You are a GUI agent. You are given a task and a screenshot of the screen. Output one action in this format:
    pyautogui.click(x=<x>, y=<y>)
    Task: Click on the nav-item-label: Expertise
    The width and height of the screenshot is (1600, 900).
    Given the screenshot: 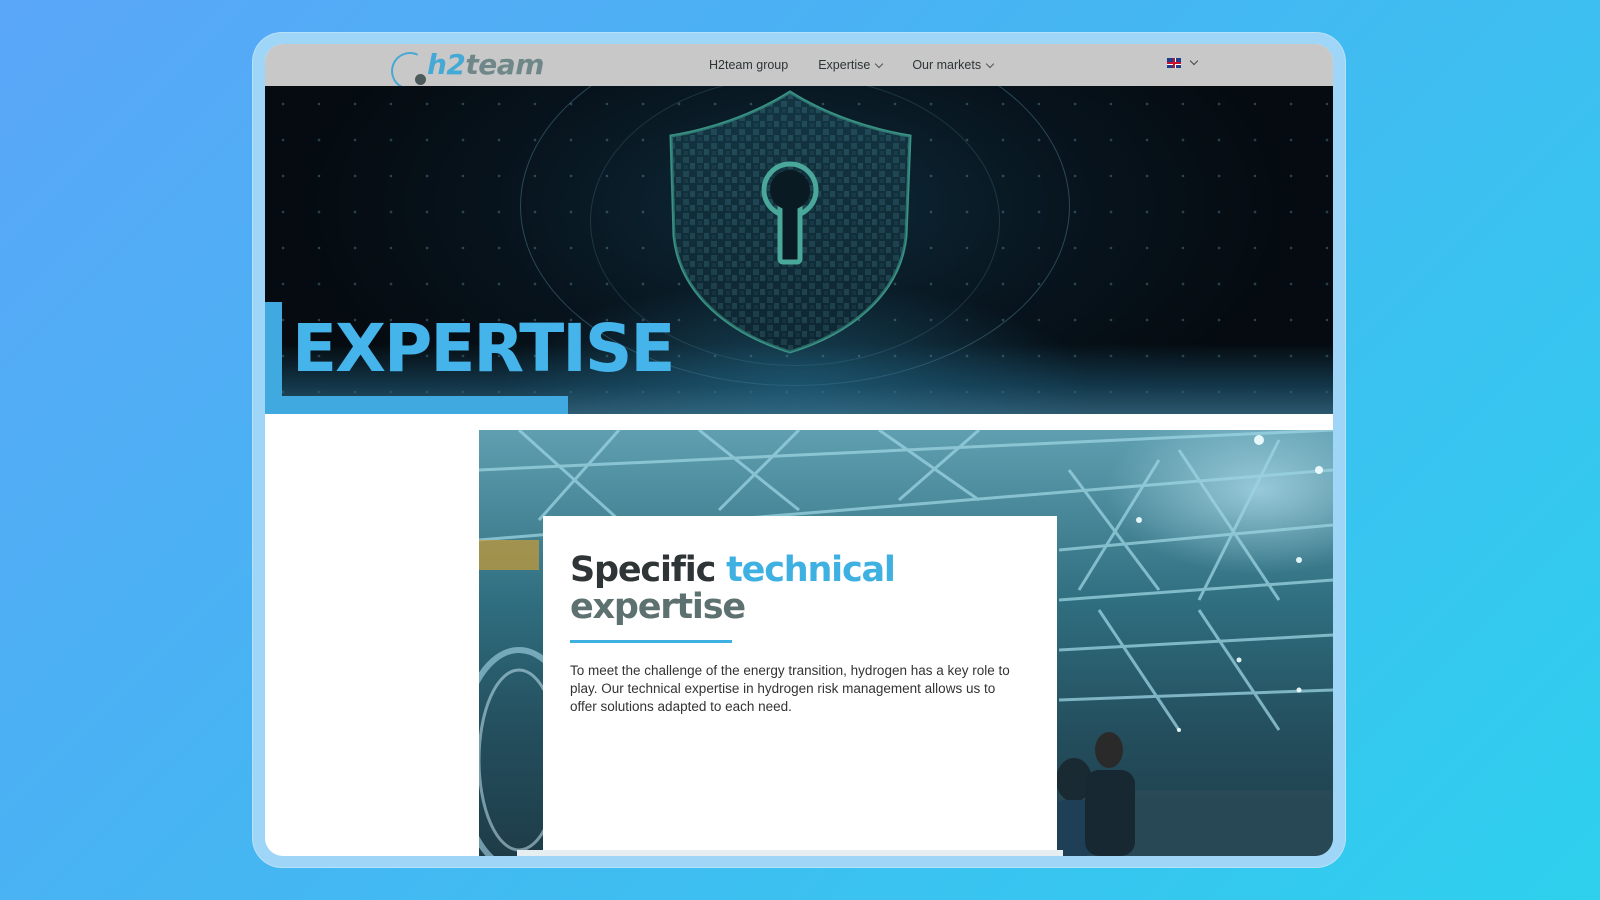 What is the action you would take?
    pyautogui.click(x=844, y=65)
    